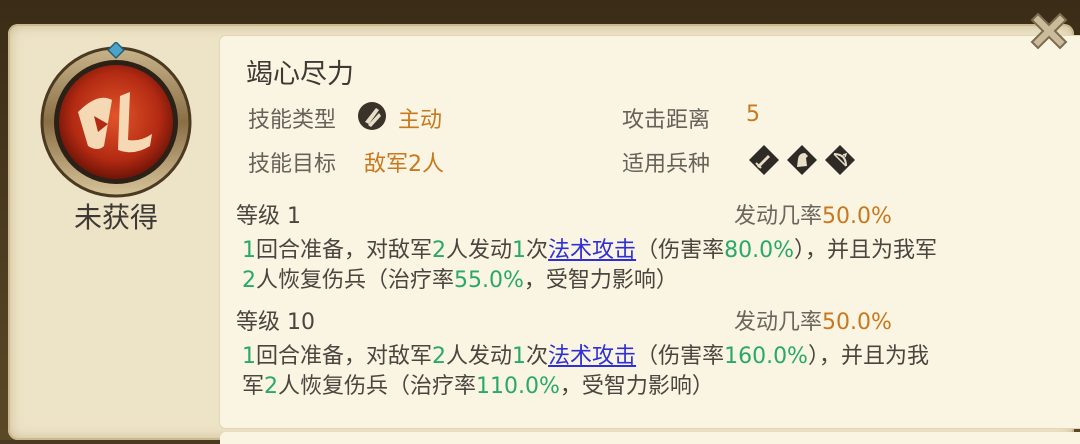 The width and height of the screenshot is (1080, 444). I want to click on level-label: 等级 10, so click(275, 322).